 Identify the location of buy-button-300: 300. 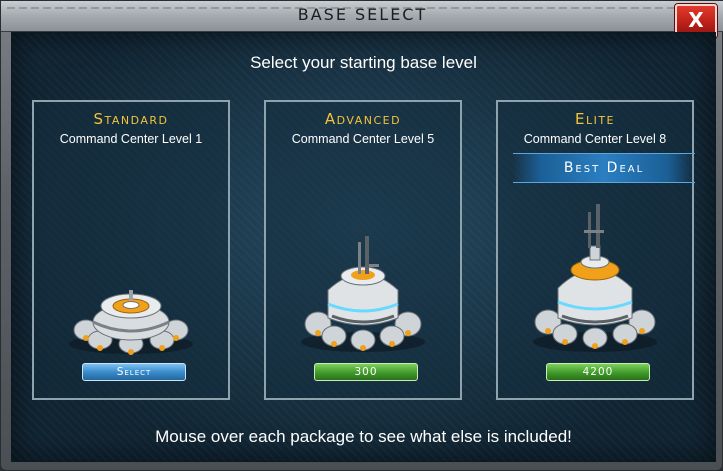
(366, 372).